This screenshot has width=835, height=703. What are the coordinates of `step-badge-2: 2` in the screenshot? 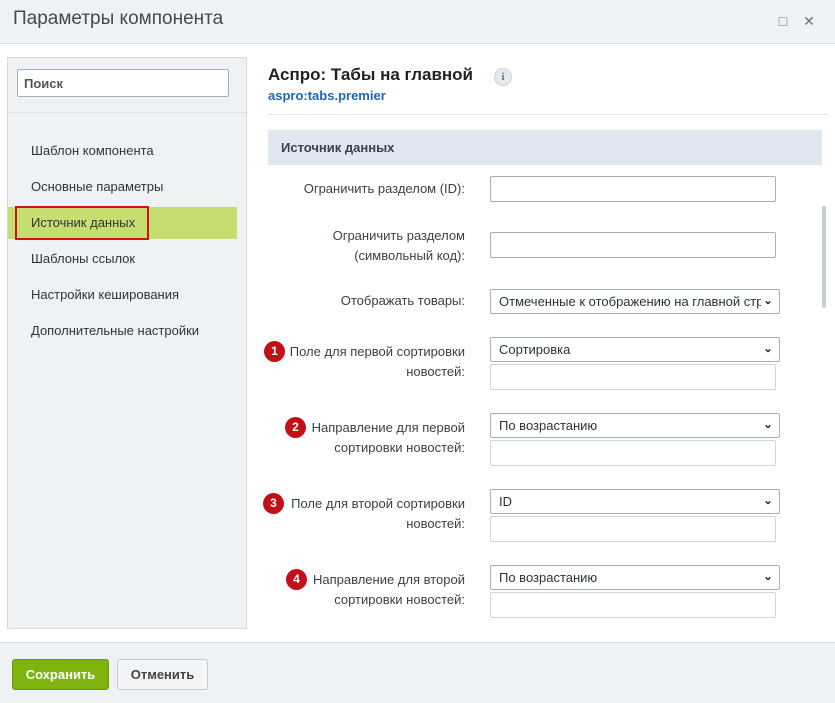 It's located at (295, 427).